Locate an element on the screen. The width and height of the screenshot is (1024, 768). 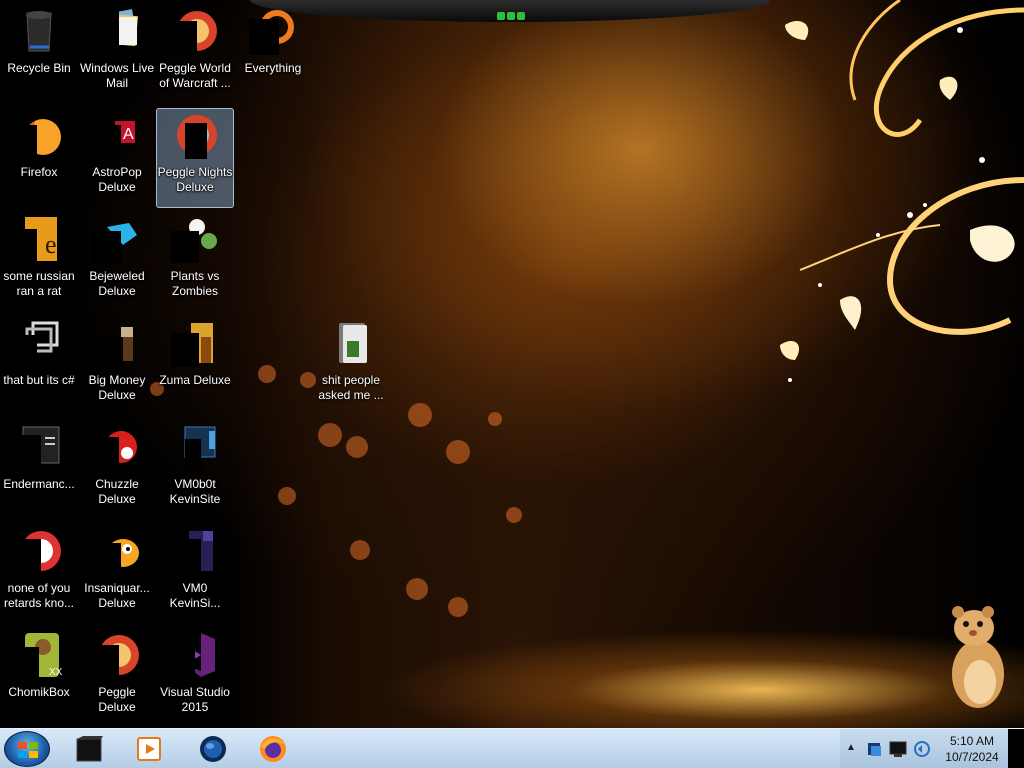
file-icon is located at coordinates (192, 553).